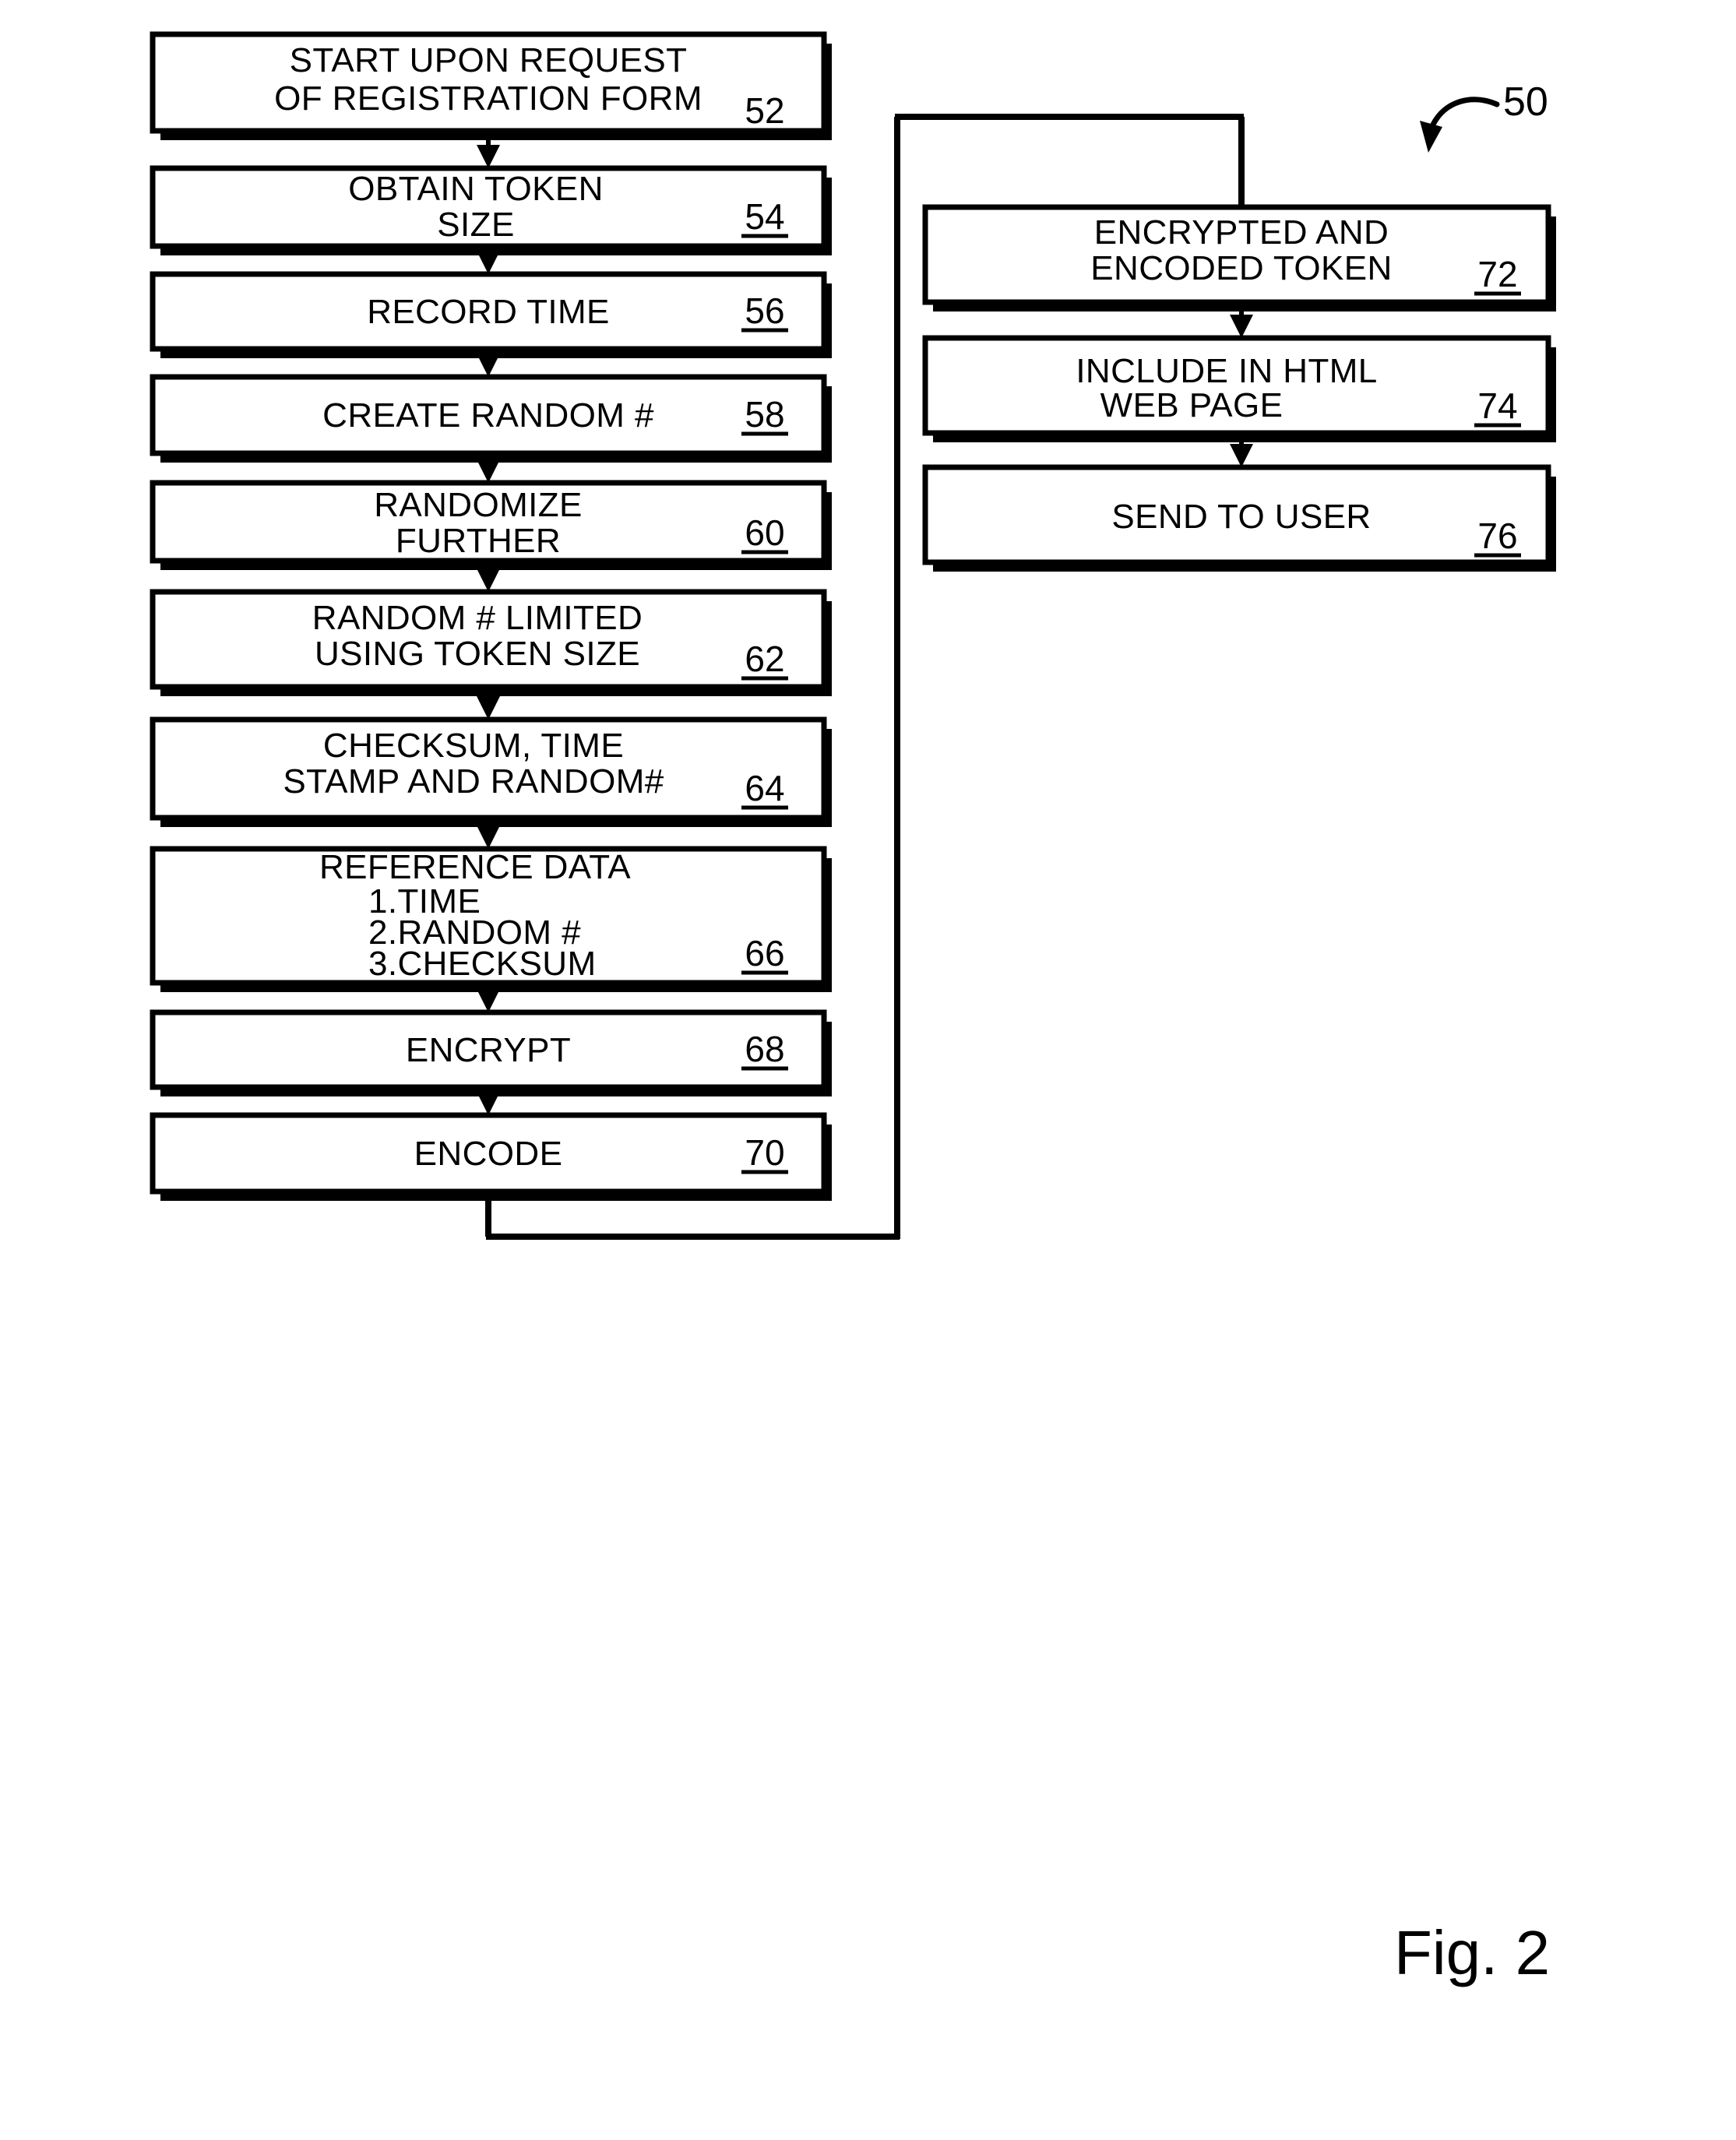 Image resolution: width=1736 pixels, height=2140 pixels. What do you see at coordinates (1226, 371) in the screenshot?
I see `box-74-line-1: INCLUDE IN HTML` at bounding box center [1226, 371].